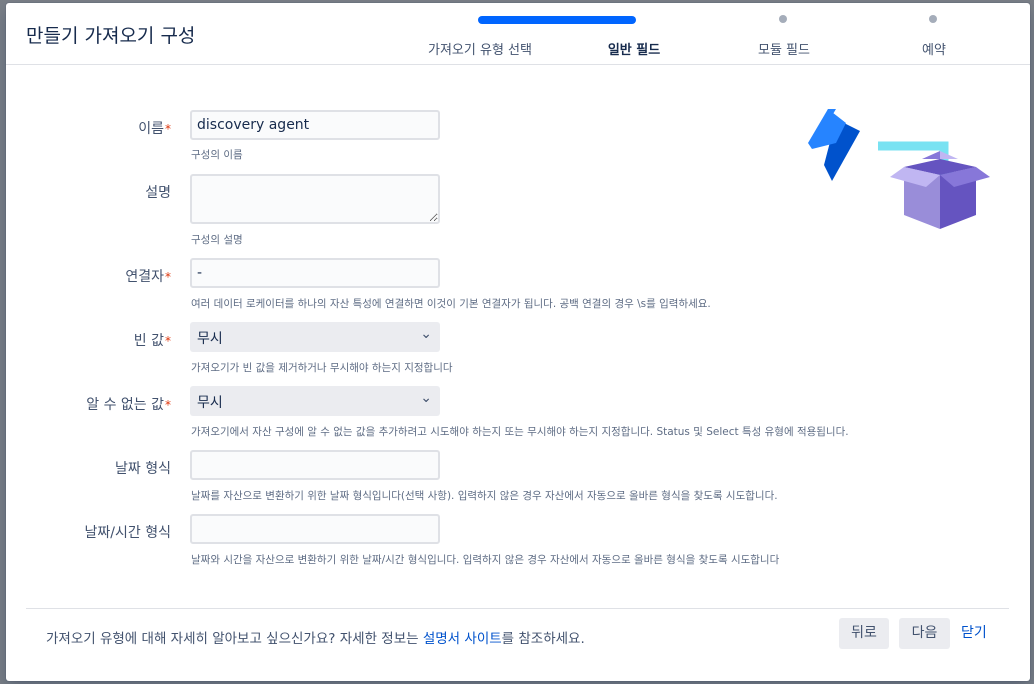 This screenshot has width=1034, height=684. What do you see at coordinates (315, 125) in the screenshot?
I see `name-input` at bounding box center [315, 125].